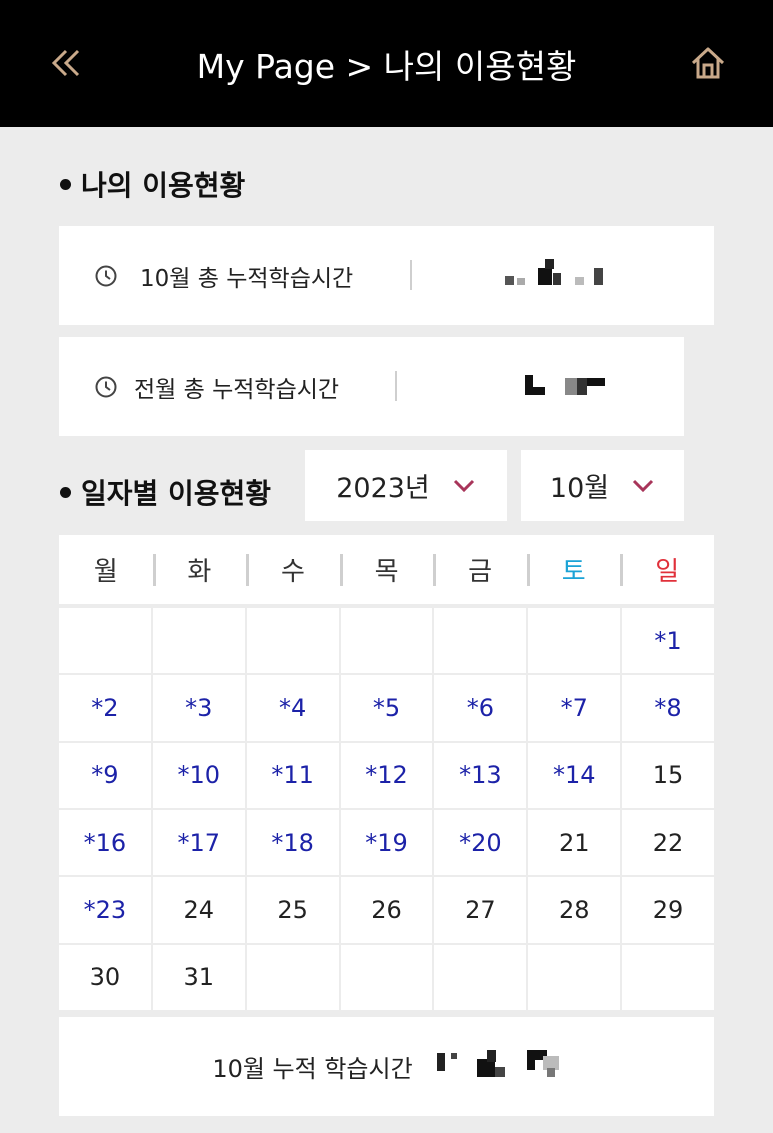 This screenshot has height=1133, width=773. Describe the element at coordinates (198, 775) in the screenshot. I see `calendar-day-cell: *10` at that location.